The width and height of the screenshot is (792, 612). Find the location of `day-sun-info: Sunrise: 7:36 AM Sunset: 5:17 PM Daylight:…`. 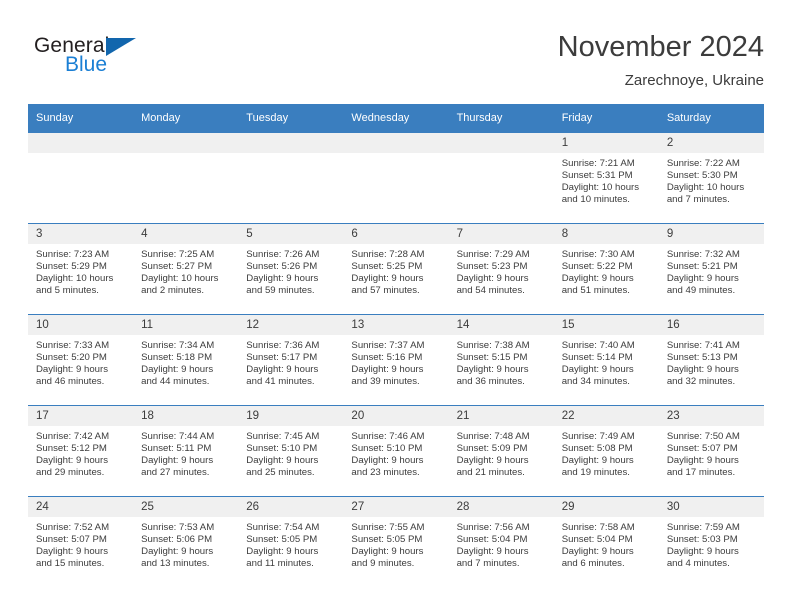

day-sun-info: Sunrise: 7:36 AM Sunset: 5:17 PM Daylight:… is located at coordinates (290, 361).